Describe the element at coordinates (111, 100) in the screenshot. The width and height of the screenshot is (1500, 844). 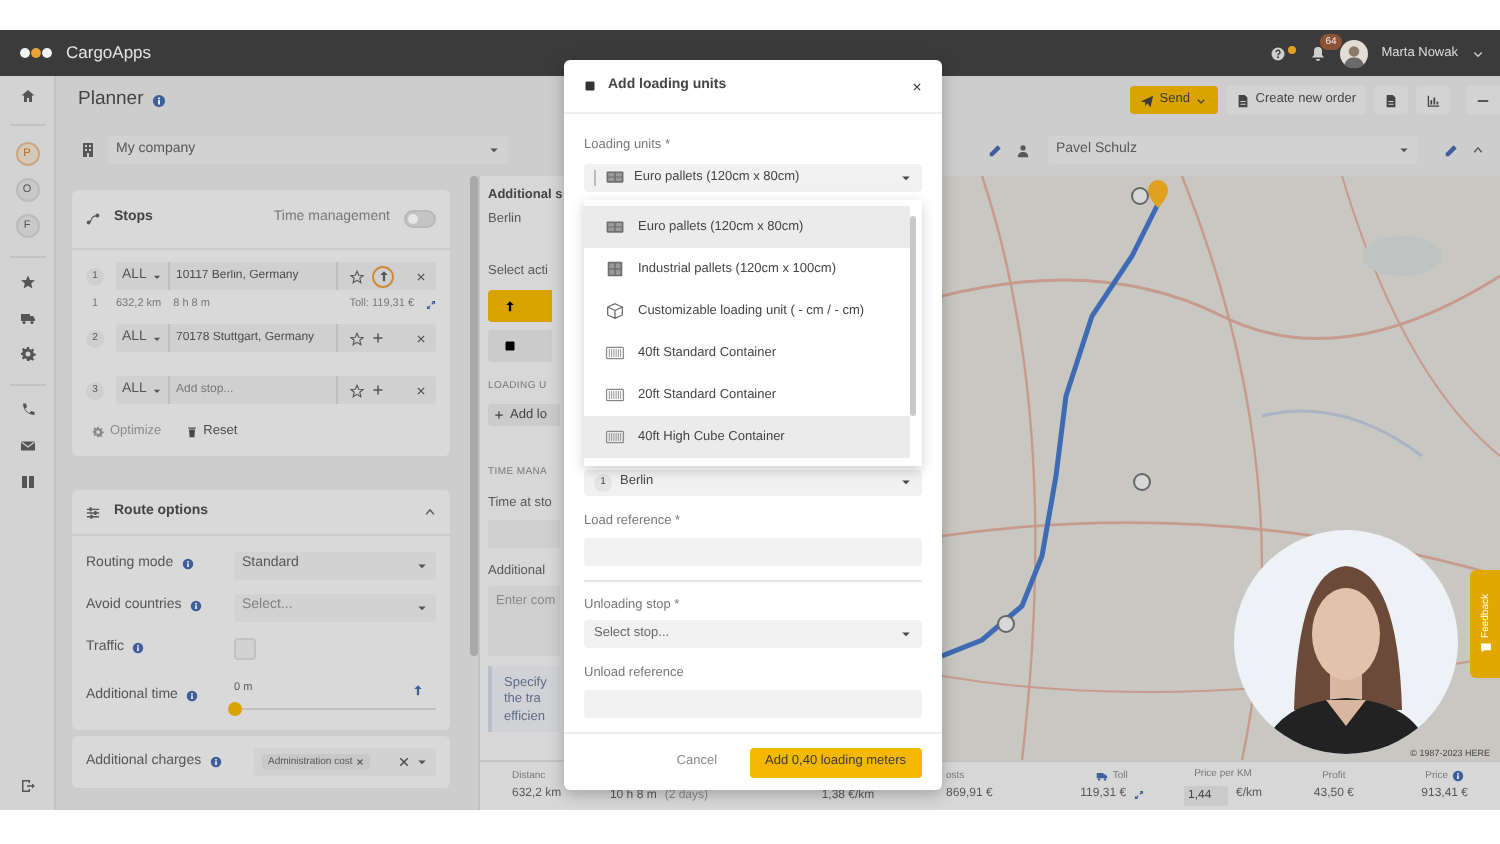
I see `page-title: Planner` at that location.